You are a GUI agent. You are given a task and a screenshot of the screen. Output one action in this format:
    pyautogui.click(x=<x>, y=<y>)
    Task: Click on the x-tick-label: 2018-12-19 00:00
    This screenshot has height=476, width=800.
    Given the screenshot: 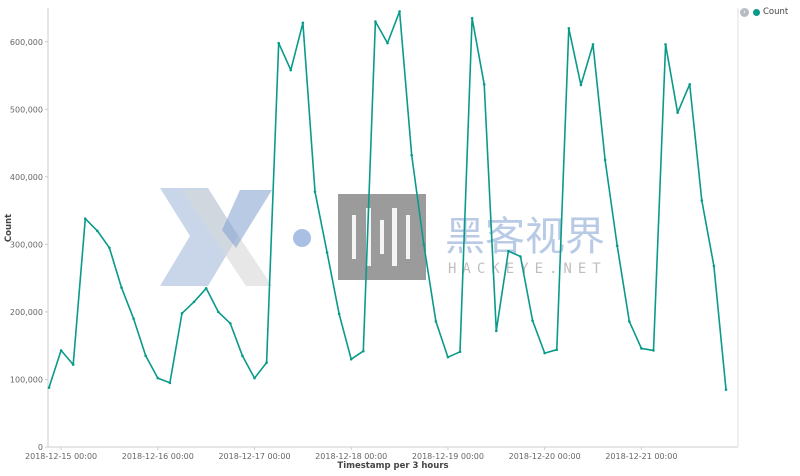 What is the action you would take?
    pyautogui.click(x=448, y=456)
    